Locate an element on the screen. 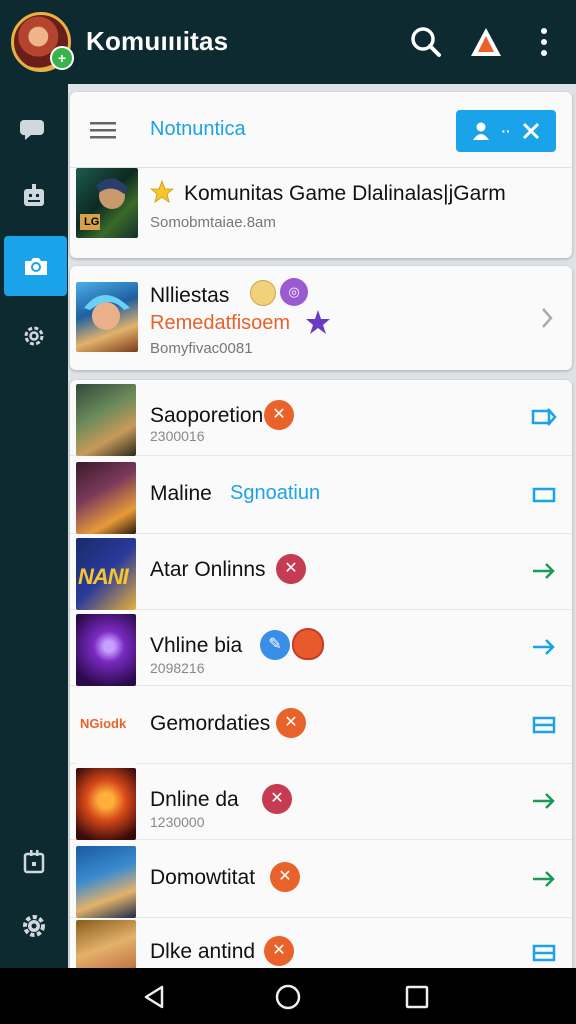  rail-camera is located at coordinates (35, 266).